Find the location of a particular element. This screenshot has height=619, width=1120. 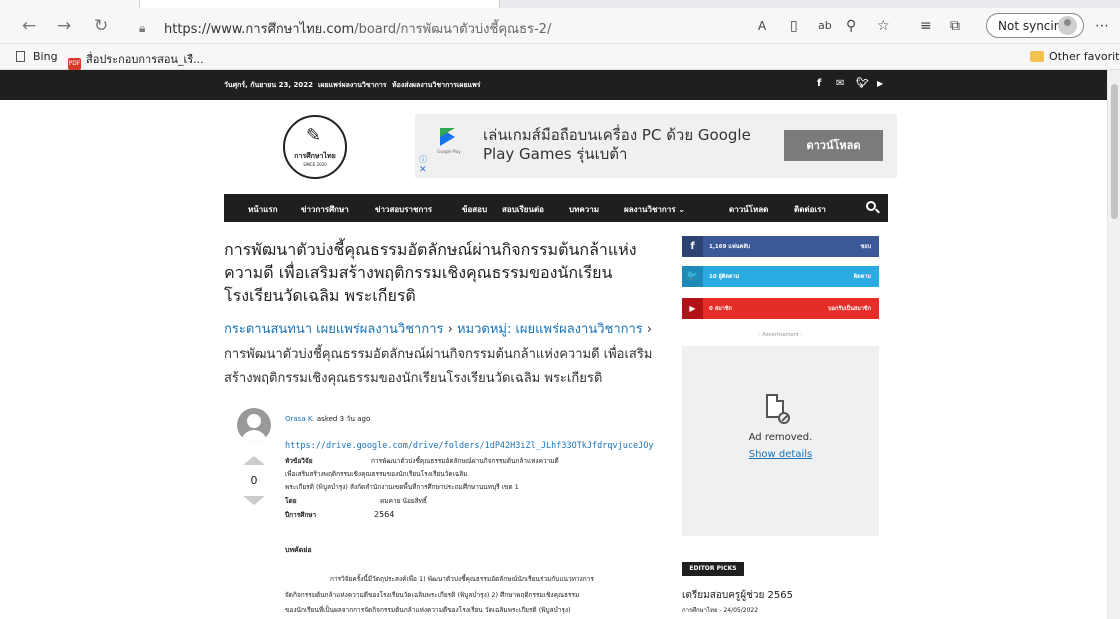

topbar-link-publish: เผยแพร่ผลงานวิชาการ is located at coordinates (352, 85).